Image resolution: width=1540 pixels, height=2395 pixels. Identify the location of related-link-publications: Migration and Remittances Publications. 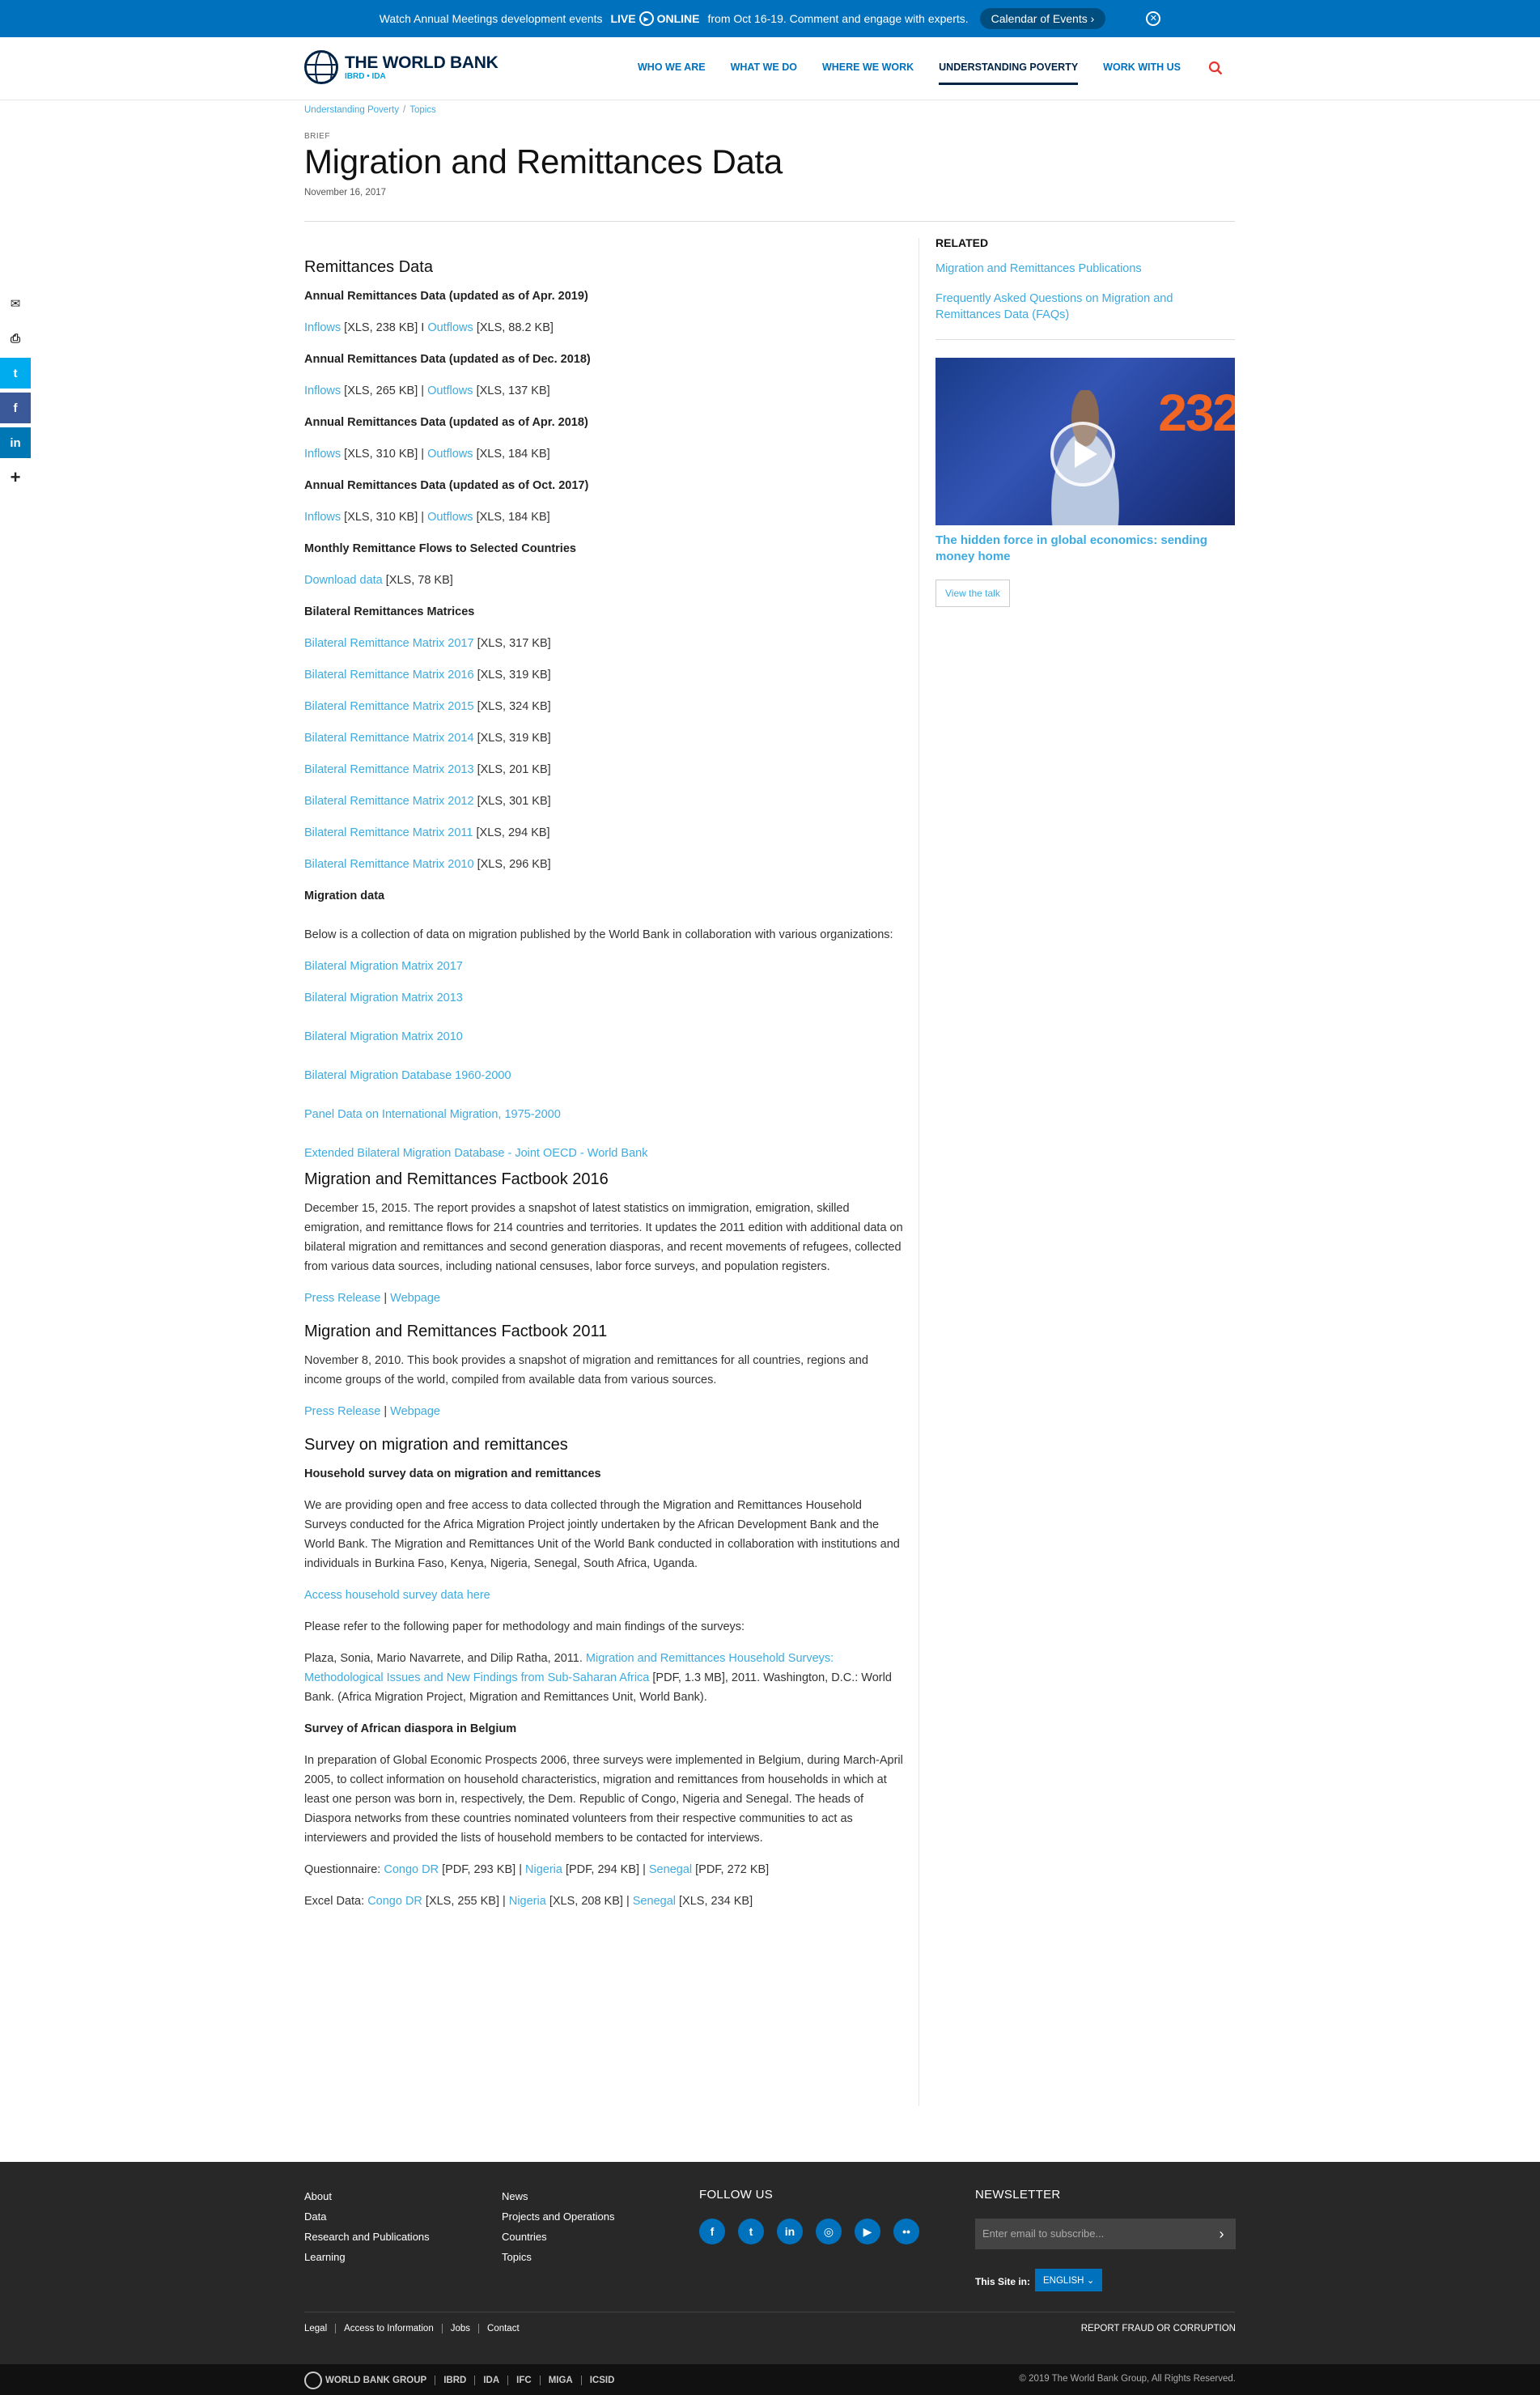
(1085, 269).